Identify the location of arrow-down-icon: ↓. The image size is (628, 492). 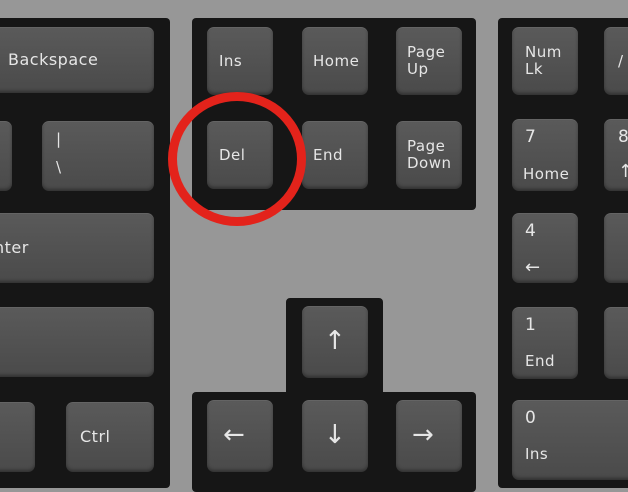
(335, 435).